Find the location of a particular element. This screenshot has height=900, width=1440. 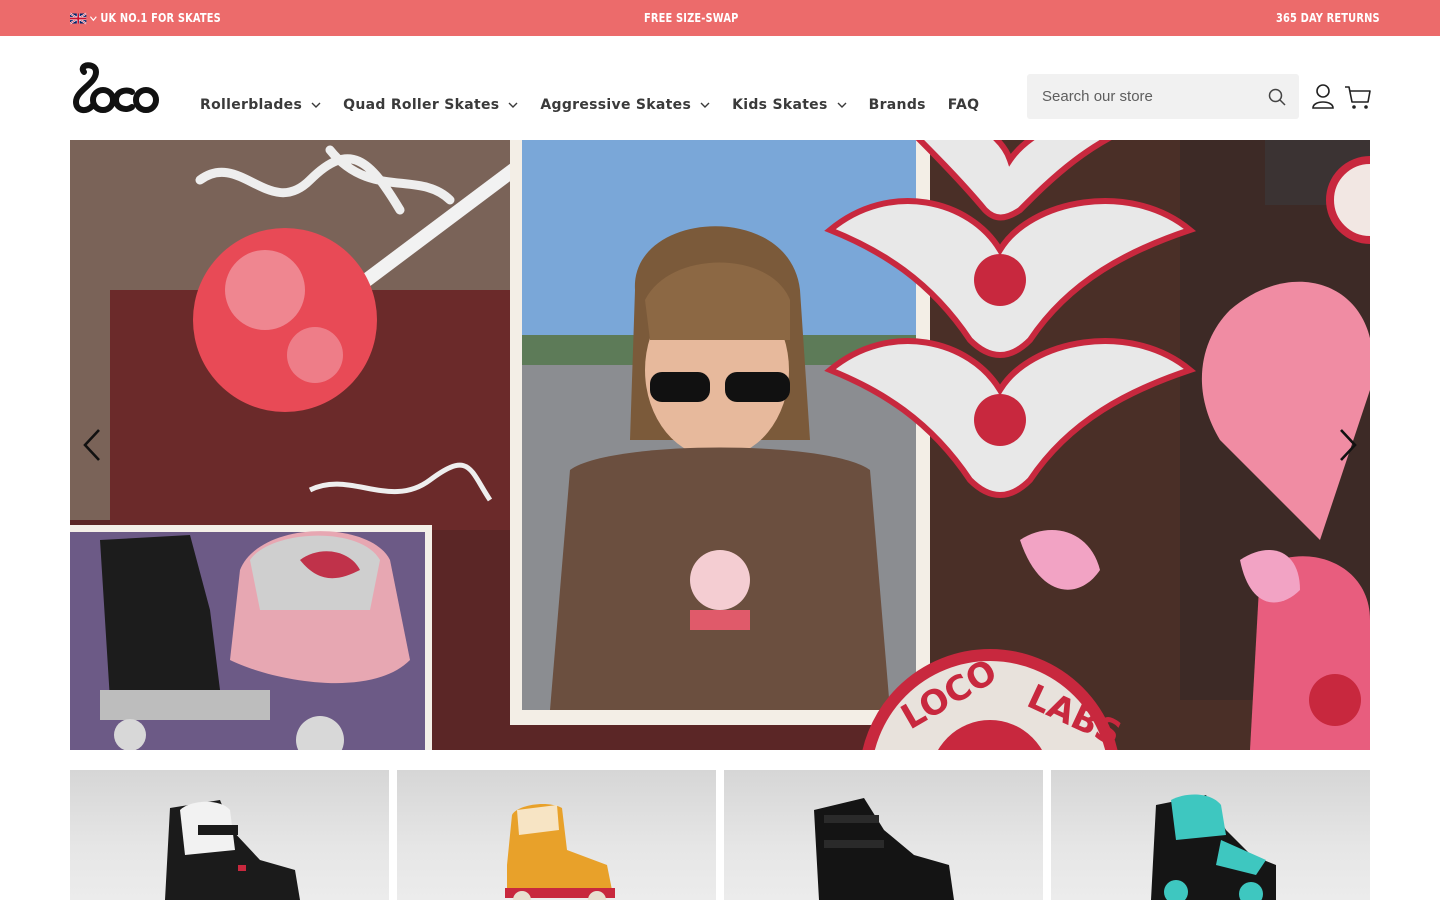

free-size-swap-banner: FREE SIZE-SWAP is located at coordinates (691, 18).